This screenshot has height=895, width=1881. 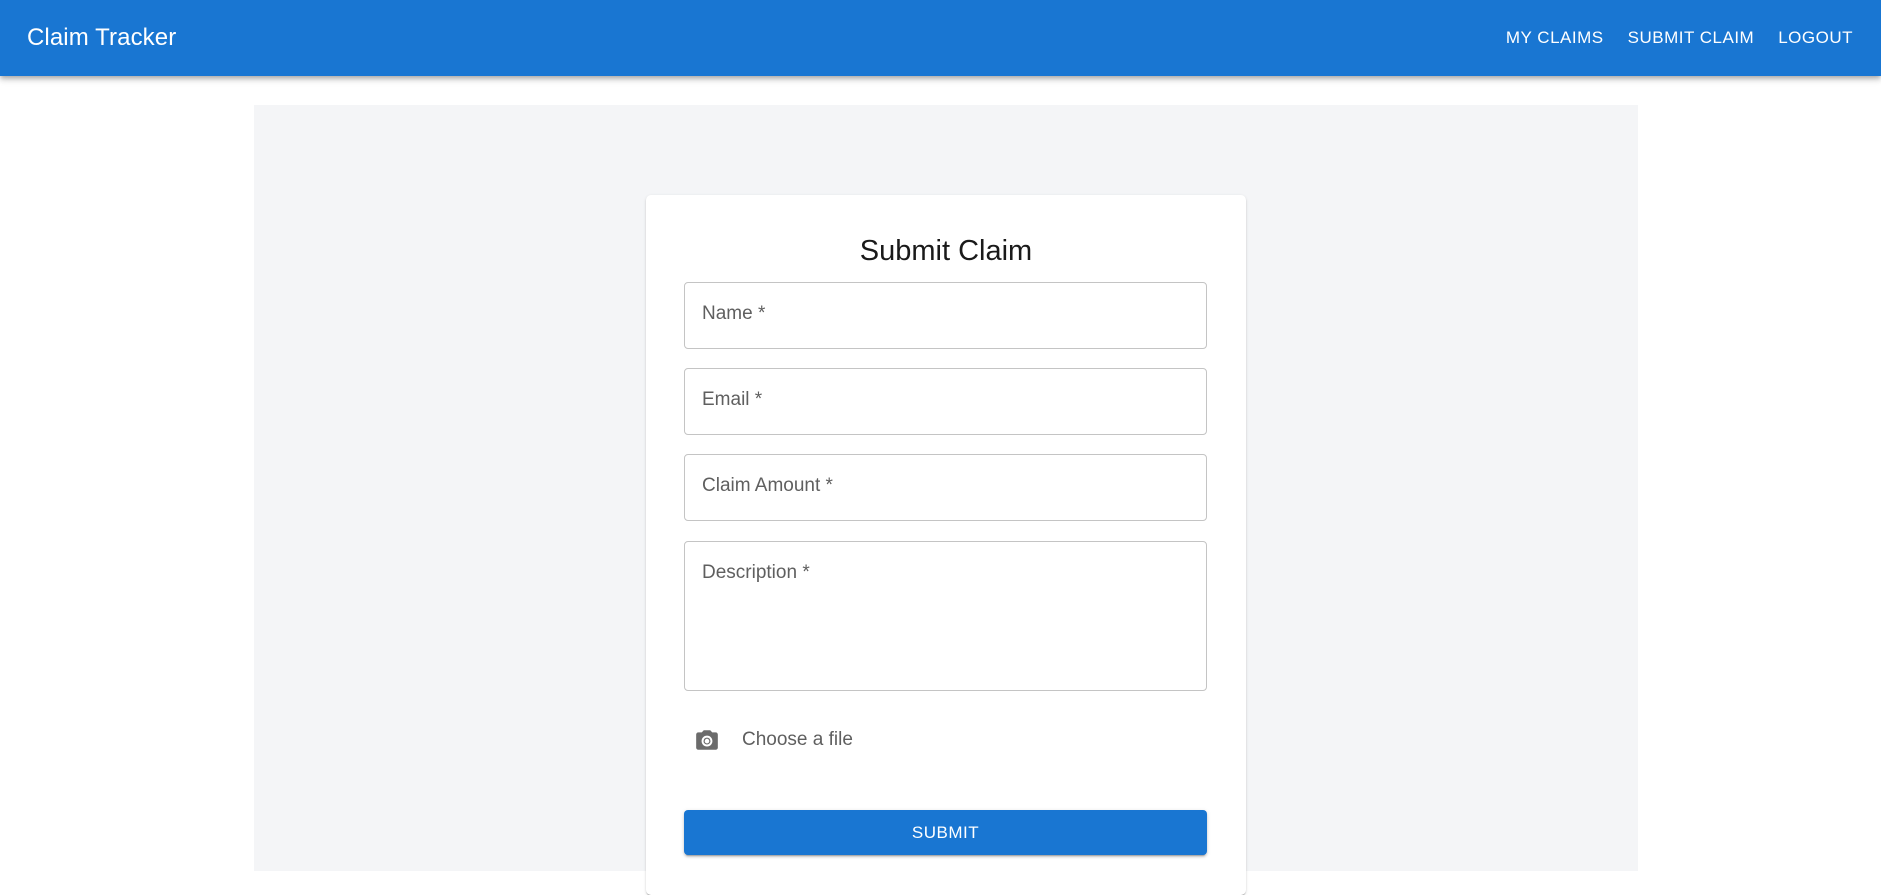 I want to click on app-title: Claim Tracker, so click(x=102, y=37).